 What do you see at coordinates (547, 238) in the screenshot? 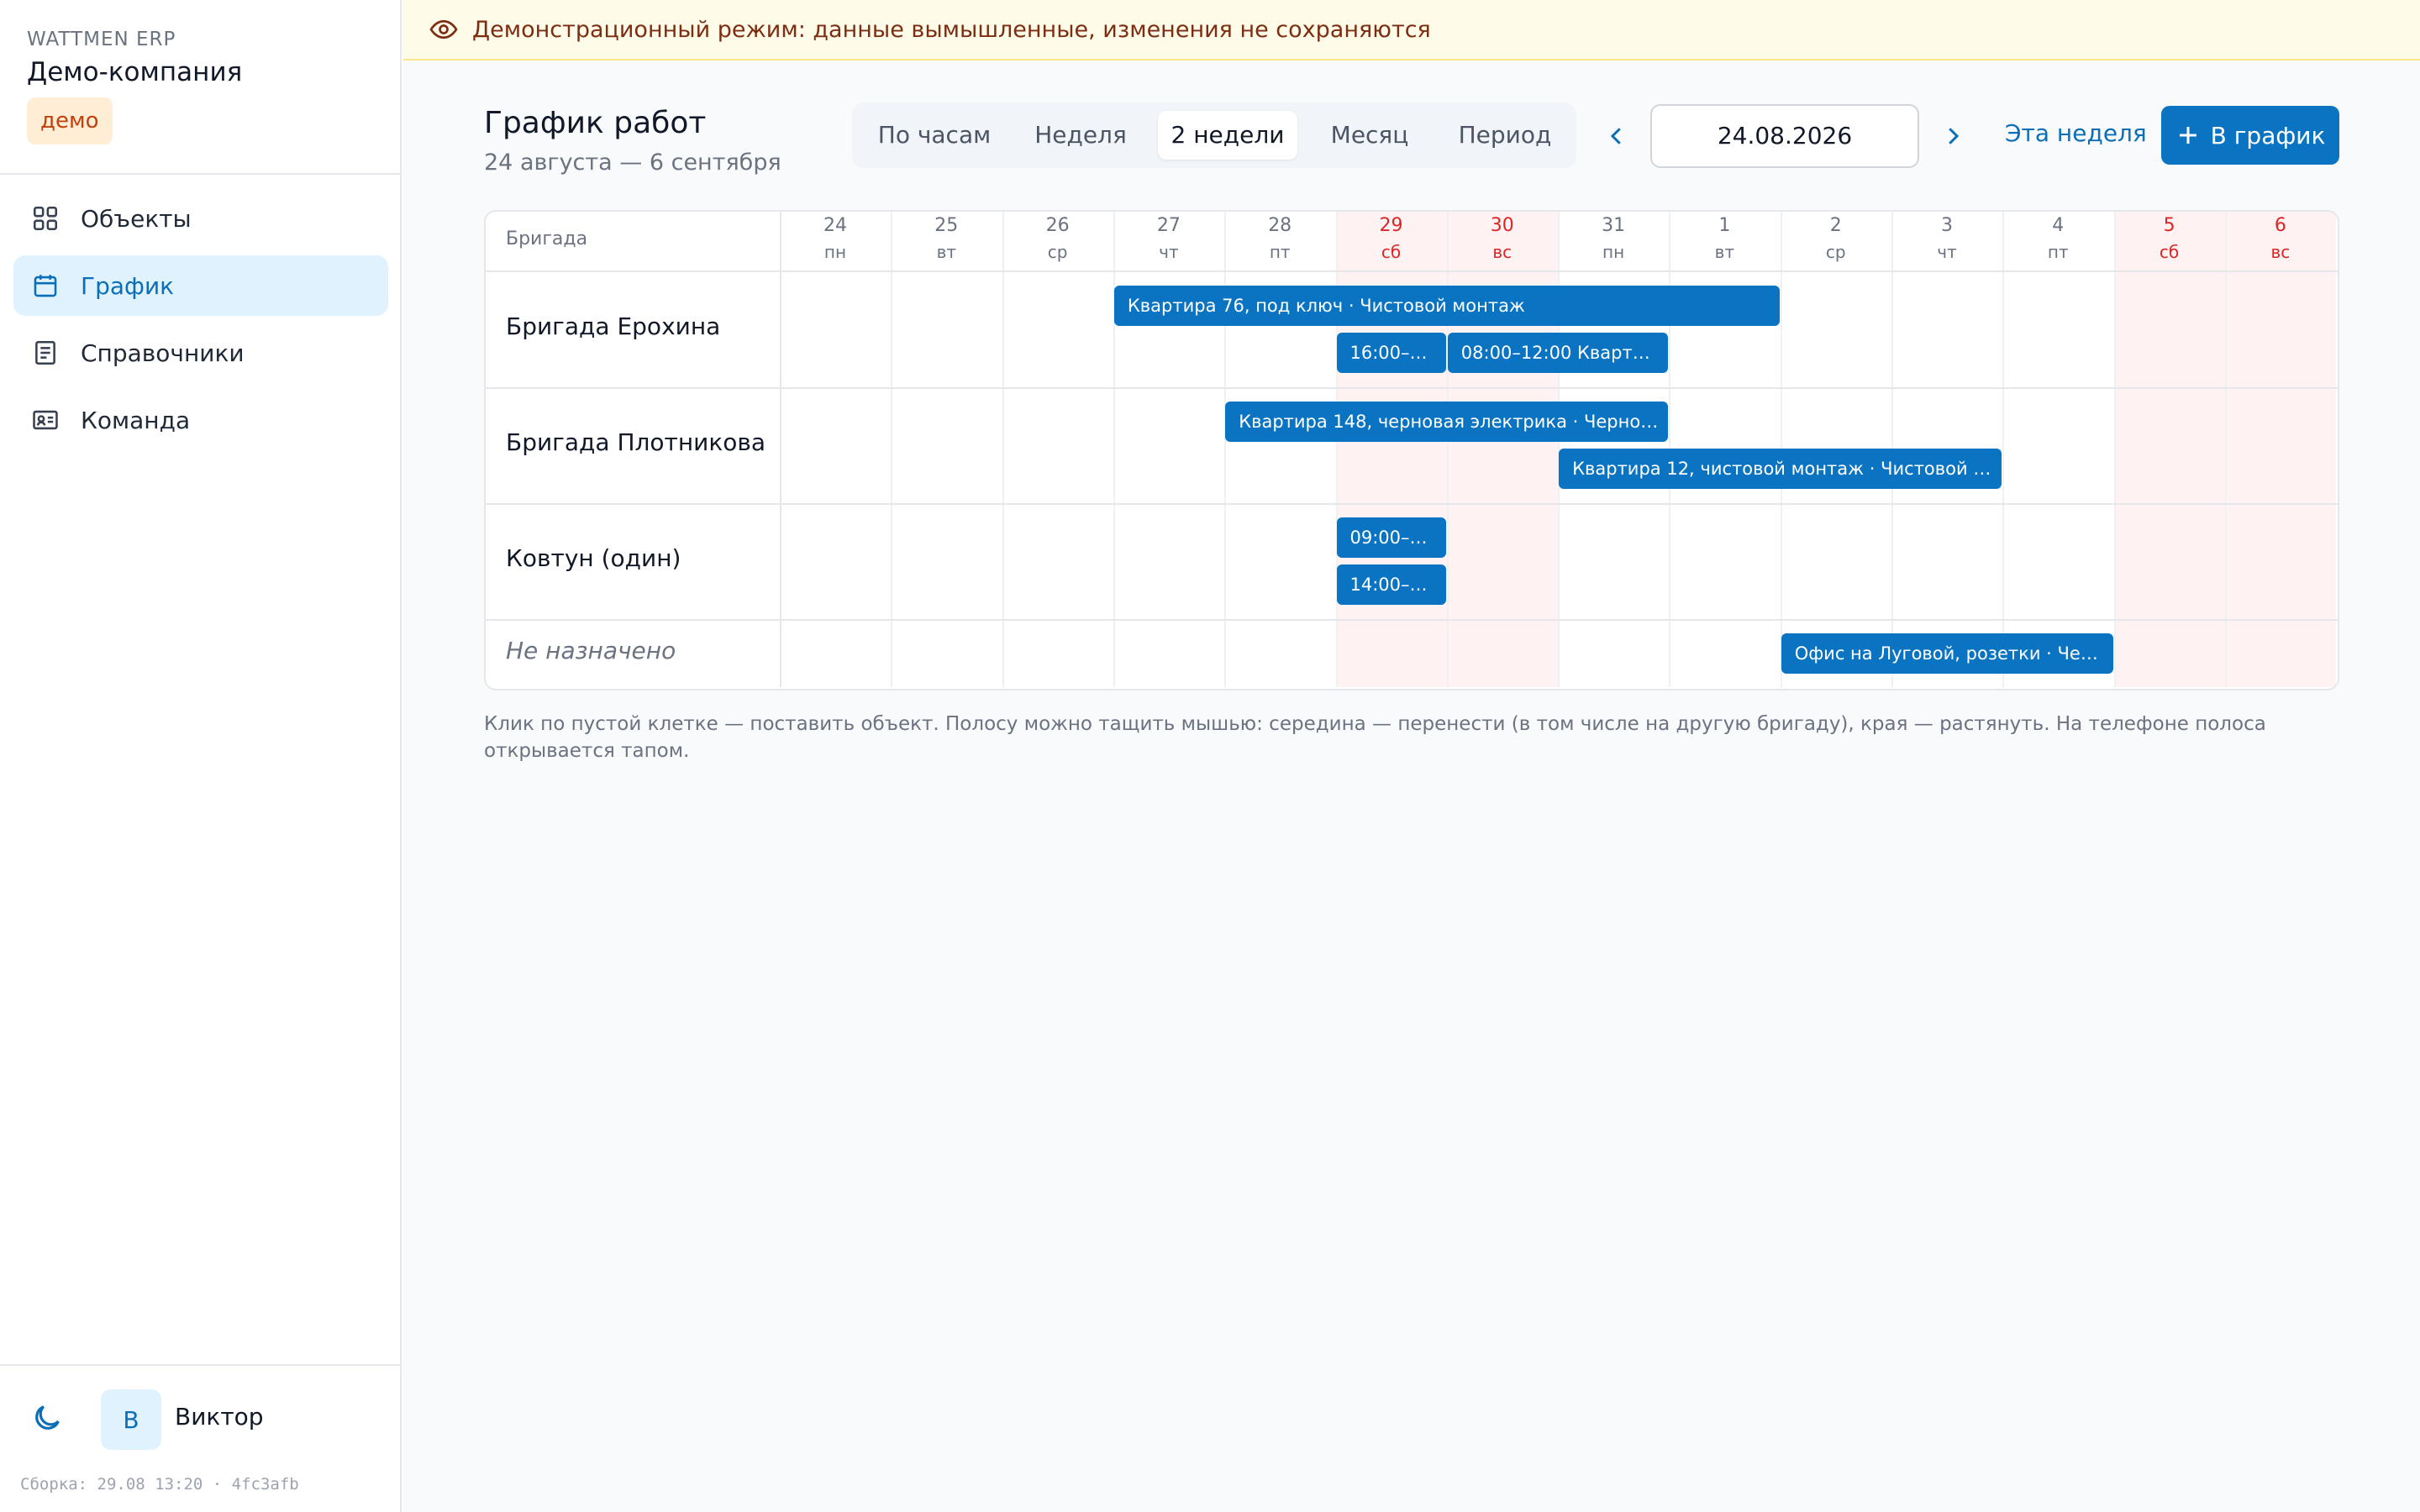
I see `brigade-column-header: Бригада` at bounding box center [547, 238].